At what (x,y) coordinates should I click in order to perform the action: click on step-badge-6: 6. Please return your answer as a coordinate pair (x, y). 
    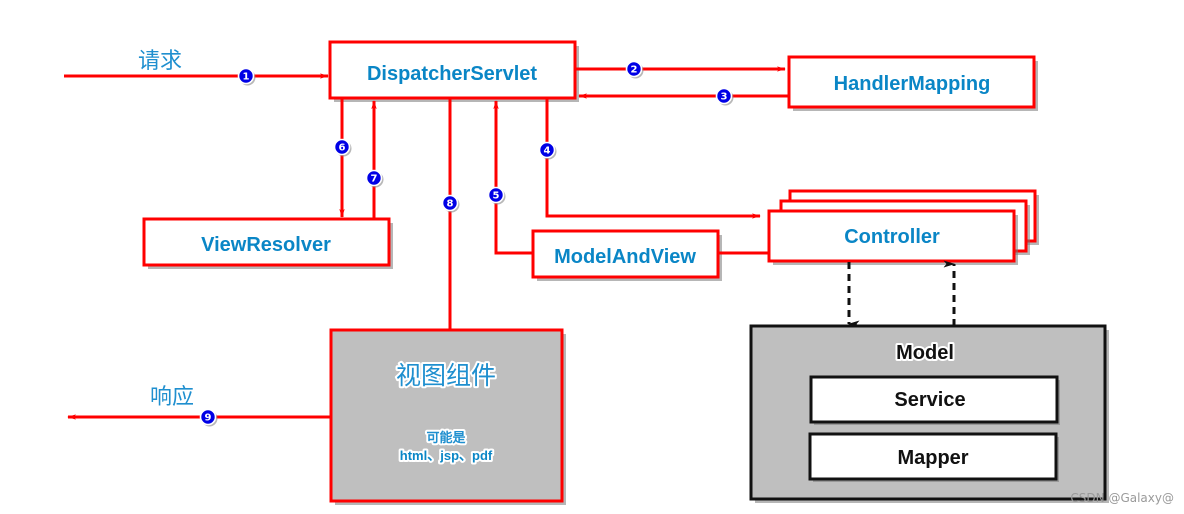
    Looking at the image, I should click on (342, 147).